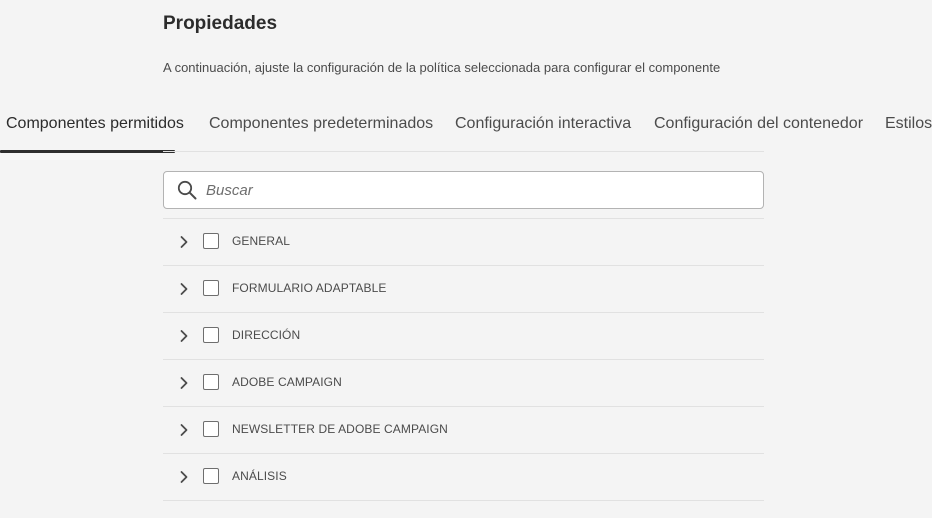 This screenshot has height=518, width=932. I want to click on tab-label: Estilos, so click(908, 123).